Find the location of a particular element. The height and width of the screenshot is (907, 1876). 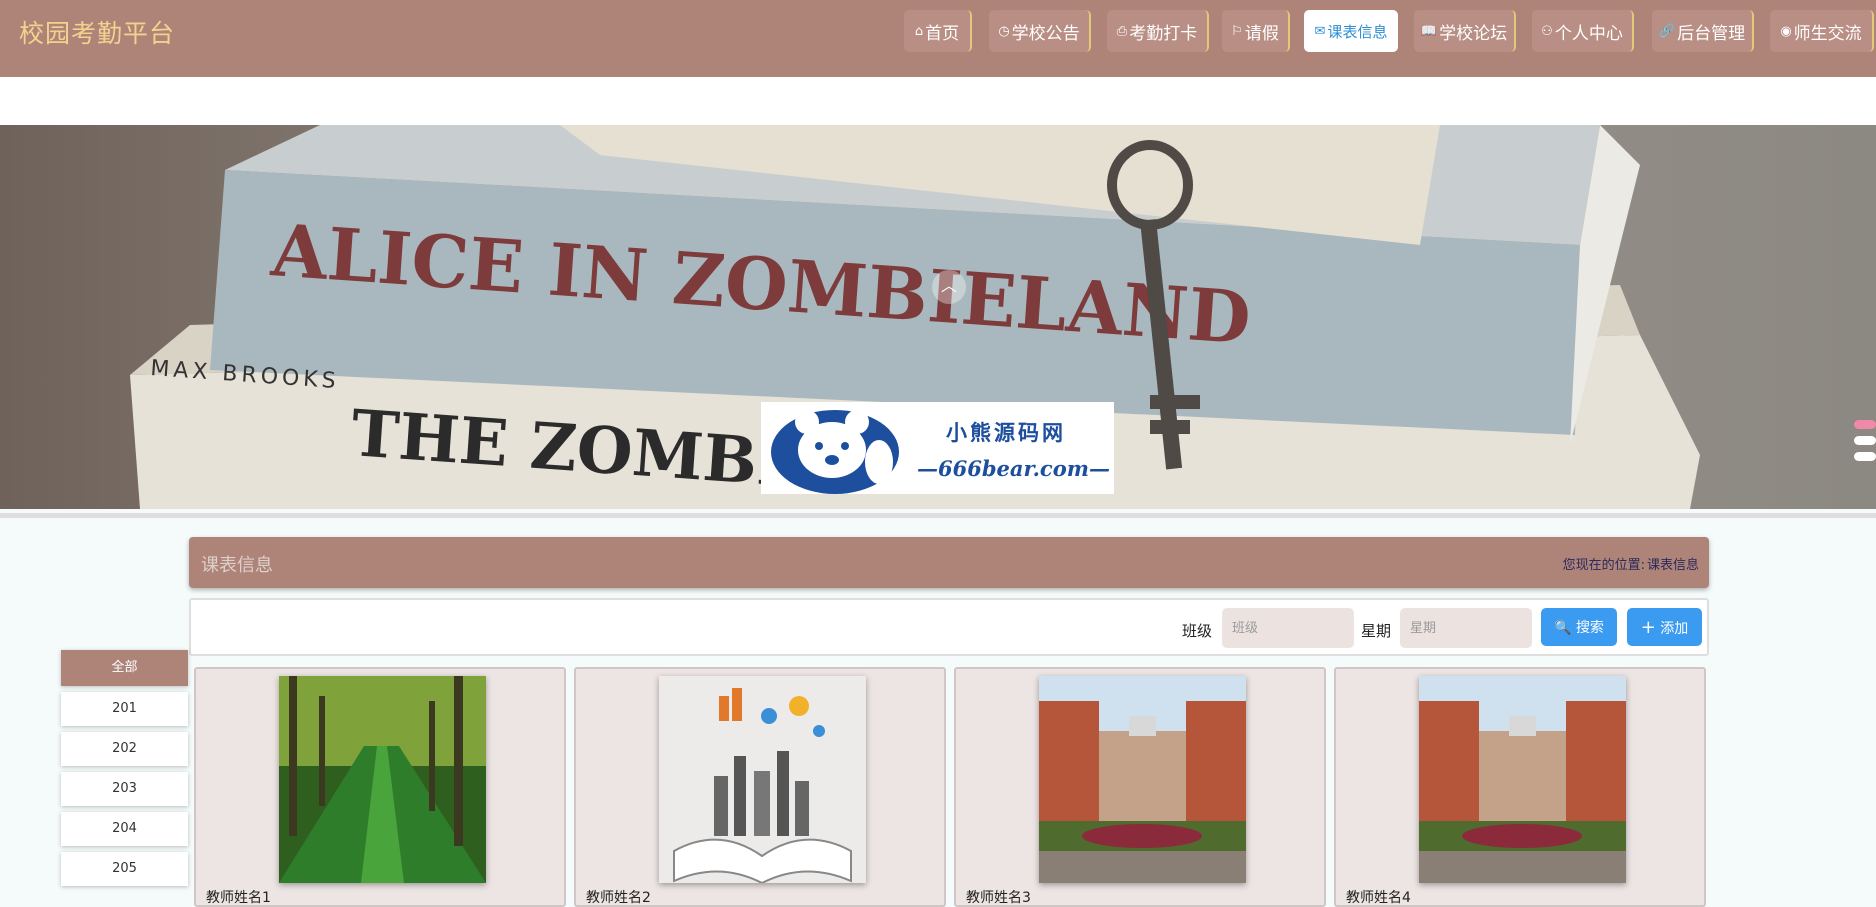

weekday-label: 星期 is located at coordinates (1376, 631).